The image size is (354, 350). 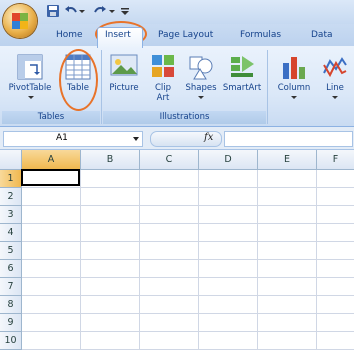 I want to click on name-box-dropdown-icon, so click(x=136, y=139).